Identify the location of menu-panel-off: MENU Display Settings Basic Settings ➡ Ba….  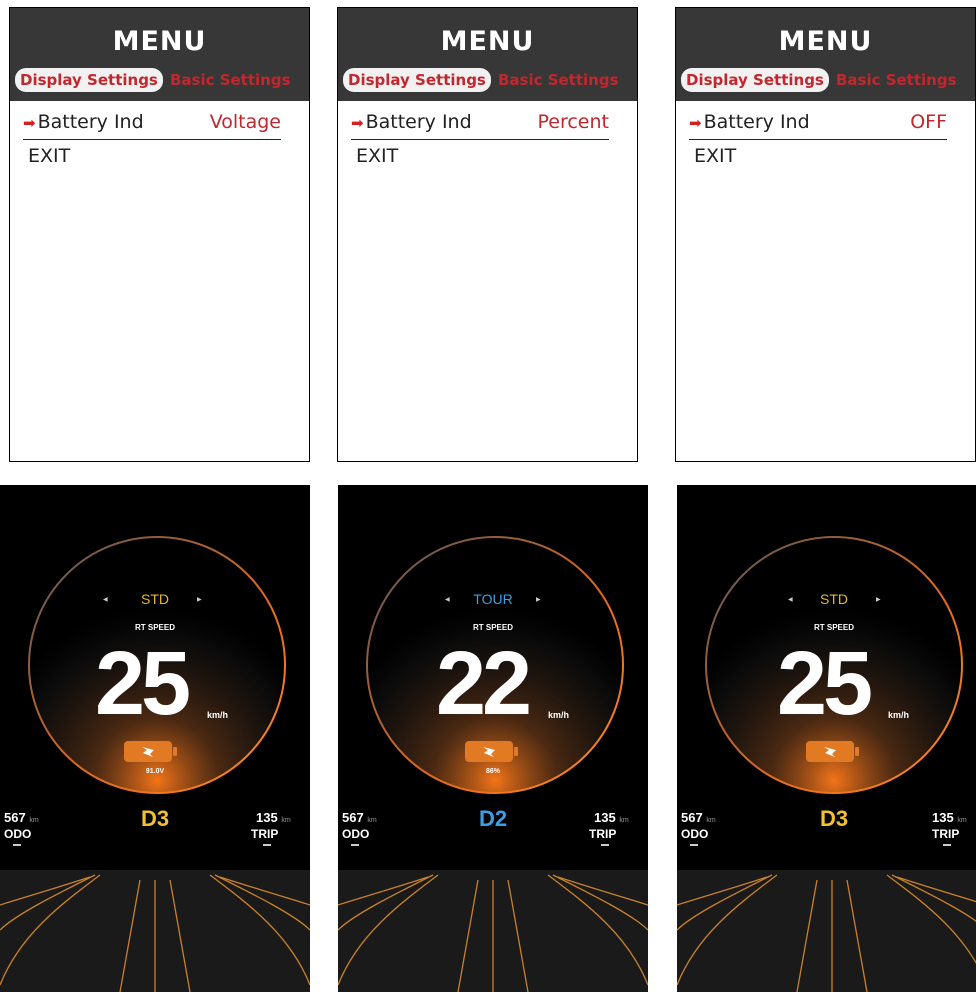
(825, 234).